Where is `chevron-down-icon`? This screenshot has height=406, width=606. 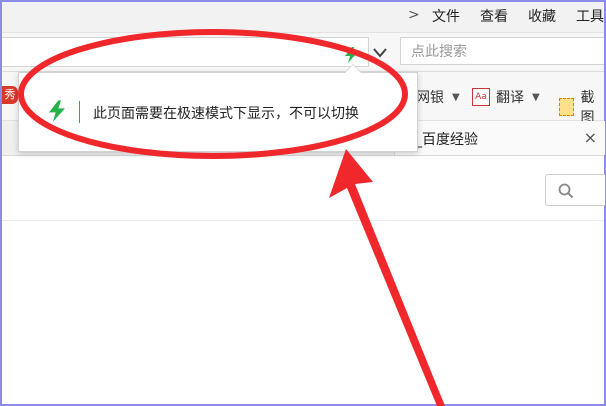
chevron-down-icon is located at coordinates (380, 52).